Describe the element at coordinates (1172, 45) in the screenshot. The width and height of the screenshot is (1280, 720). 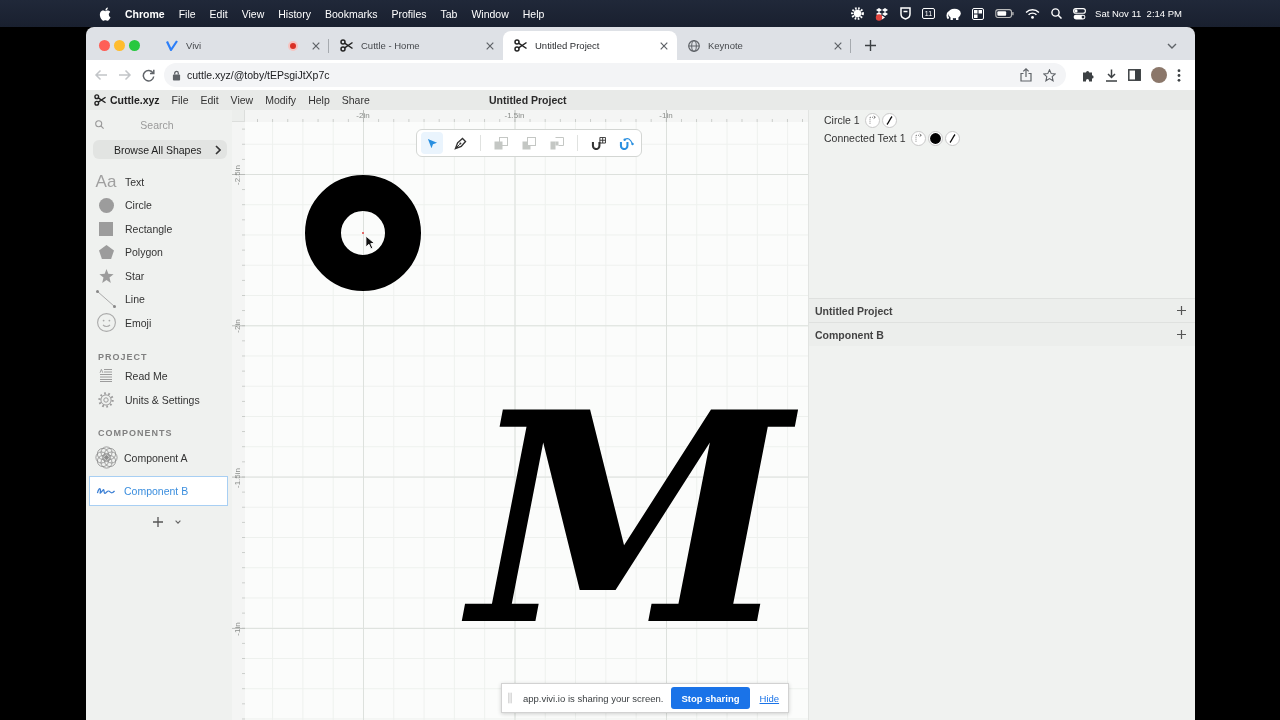
I see `chevron-down-icon` at that location.